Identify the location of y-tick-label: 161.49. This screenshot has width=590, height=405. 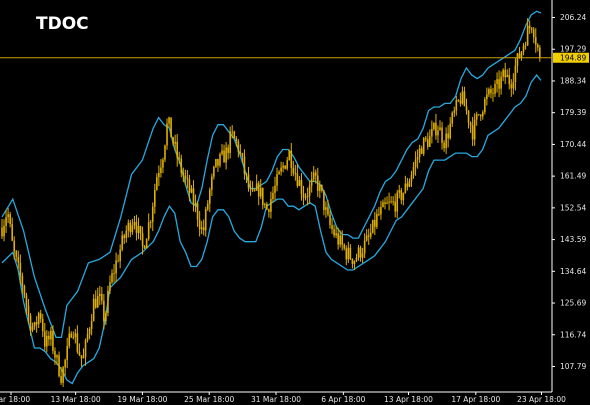
(573, 176).